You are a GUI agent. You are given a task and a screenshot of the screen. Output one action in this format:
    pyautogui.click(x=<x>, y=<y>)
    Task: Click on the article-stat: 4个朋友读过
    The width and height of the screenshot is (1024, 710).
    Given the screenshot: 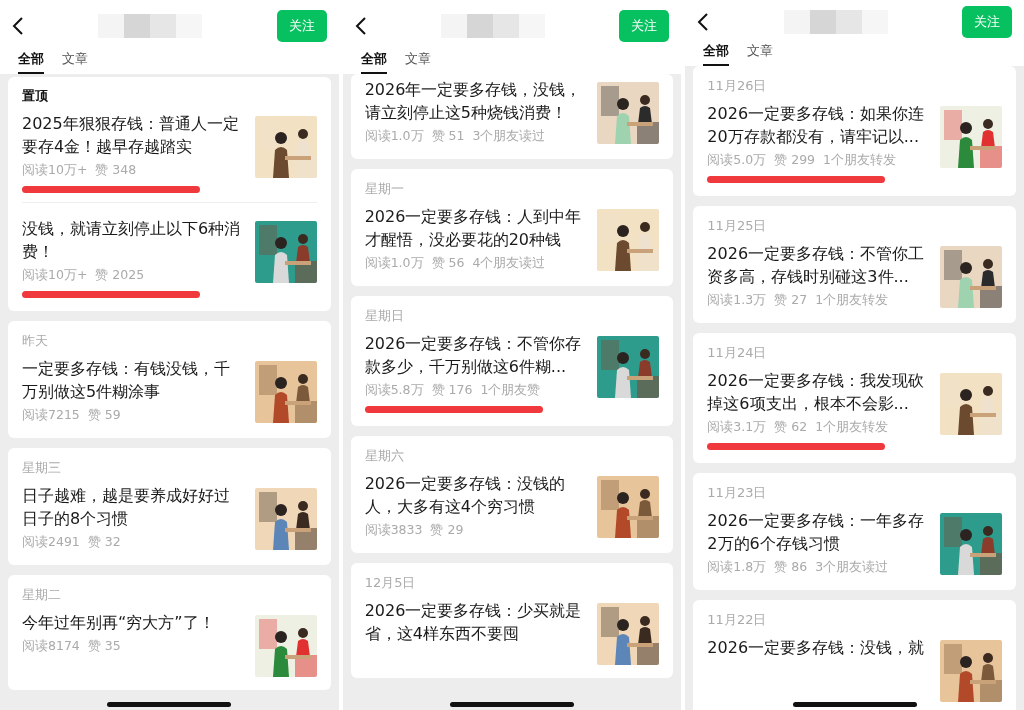 What is the action you would take?
    pyautogui.click(x=509, y=263)
    